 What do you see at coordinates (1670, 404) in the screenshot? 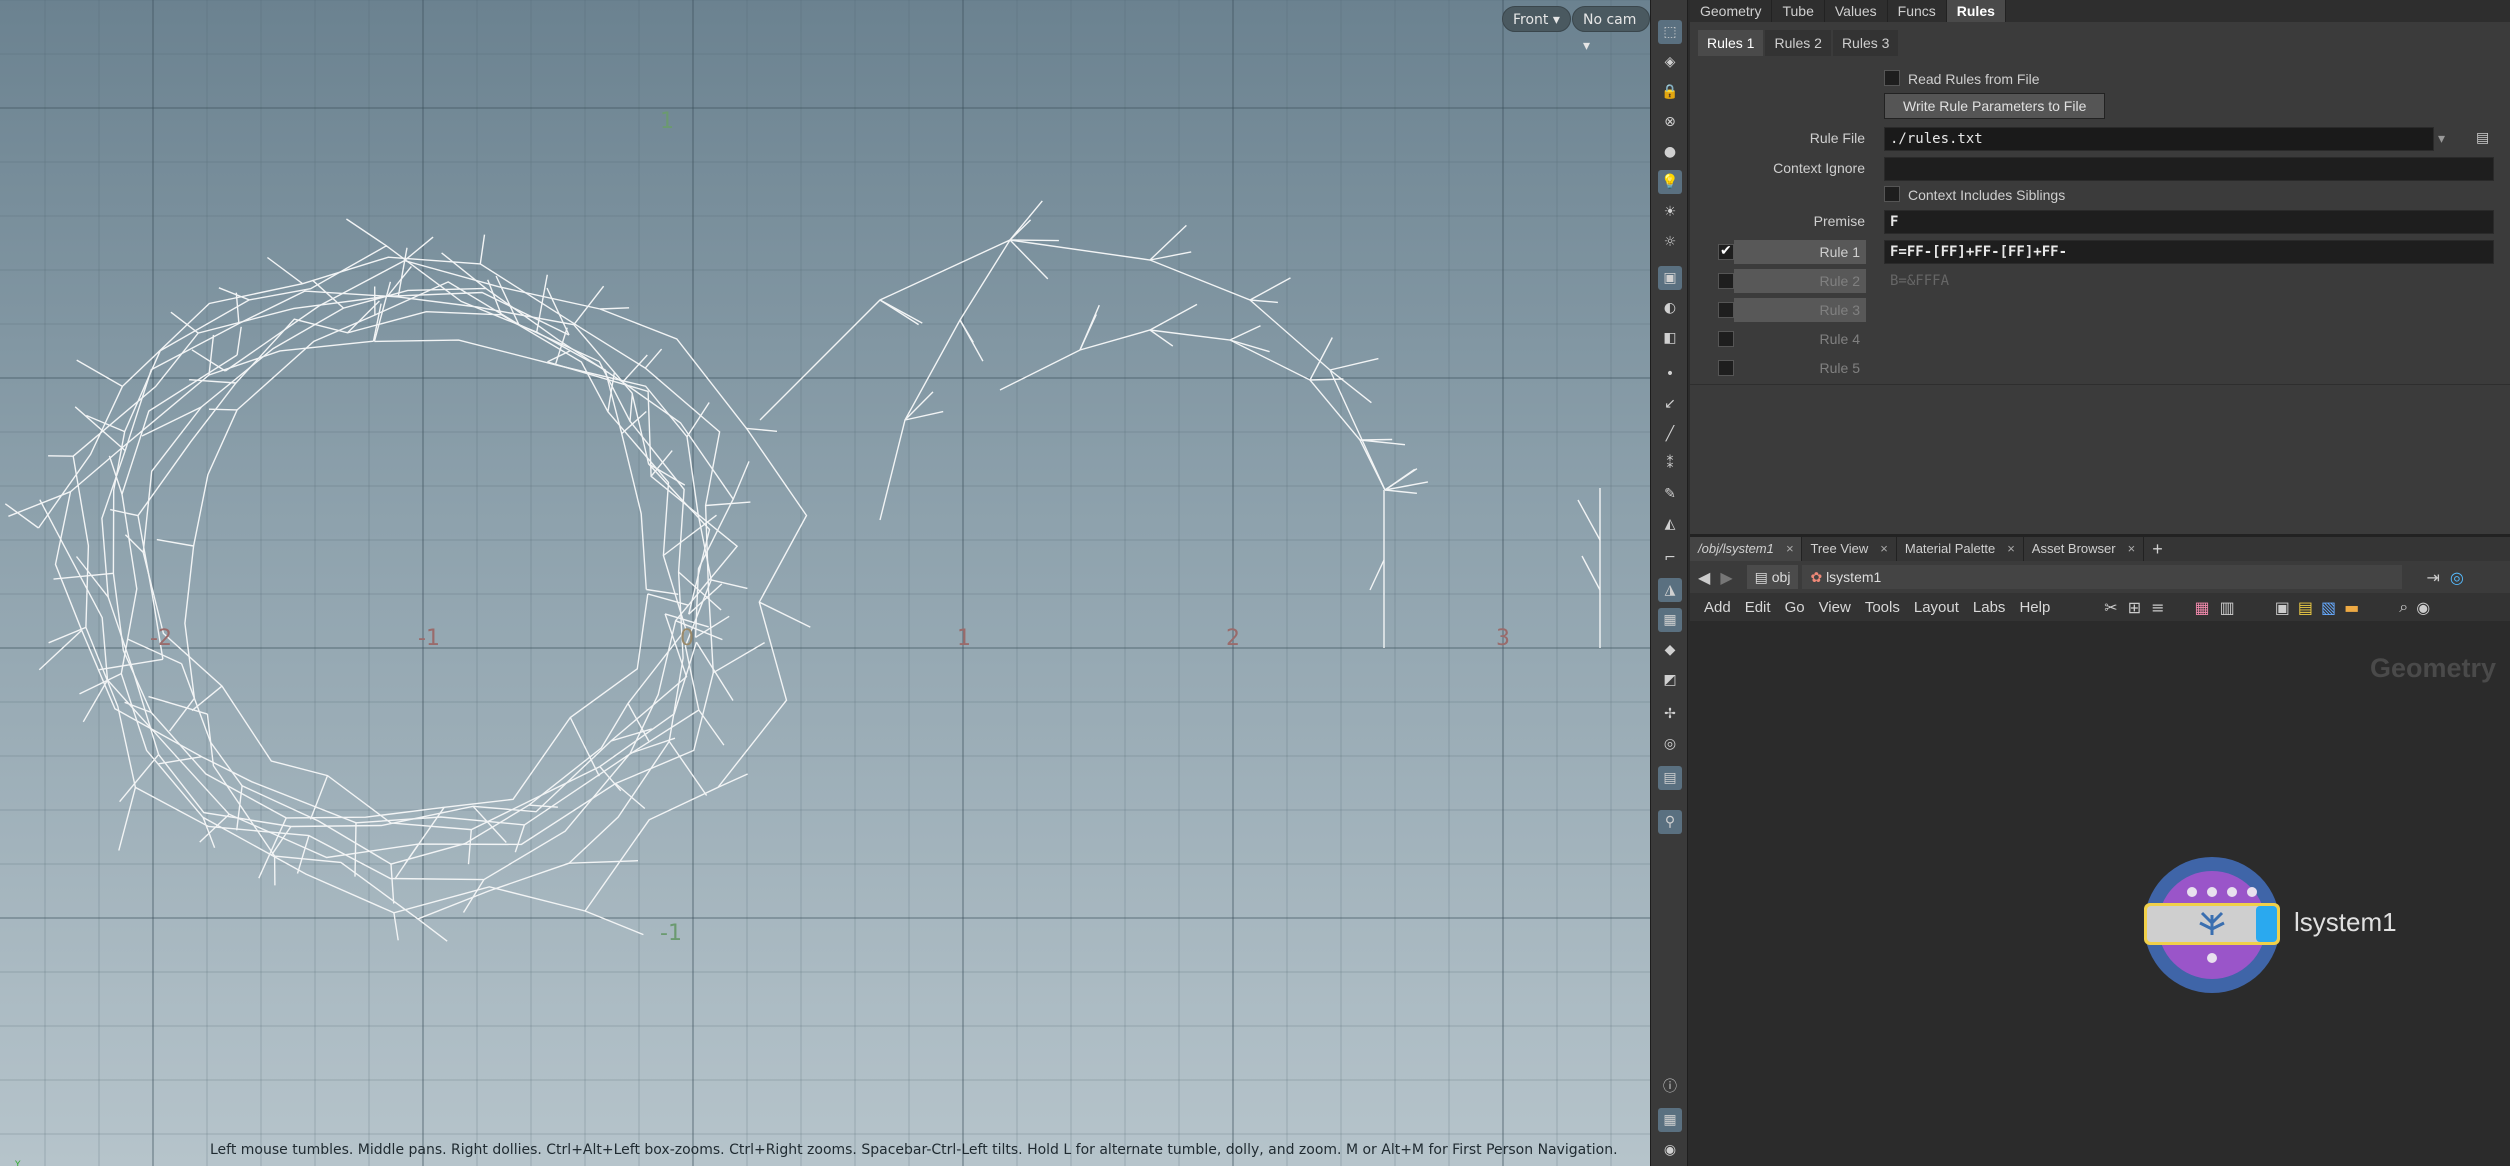
I see `normal-display-icon: ↙` at bounding box center [1670, 404].